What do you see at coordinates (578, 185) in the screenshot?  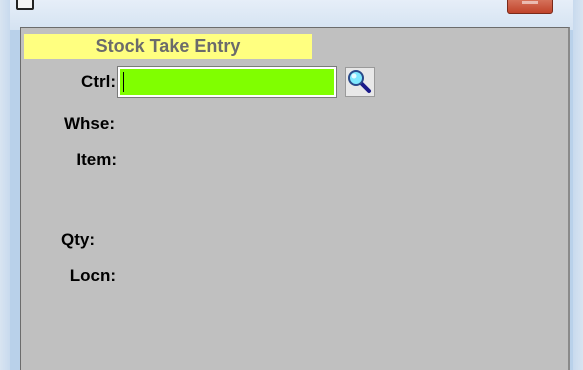 I see `window-right-border` at bounding box center [578, 185].